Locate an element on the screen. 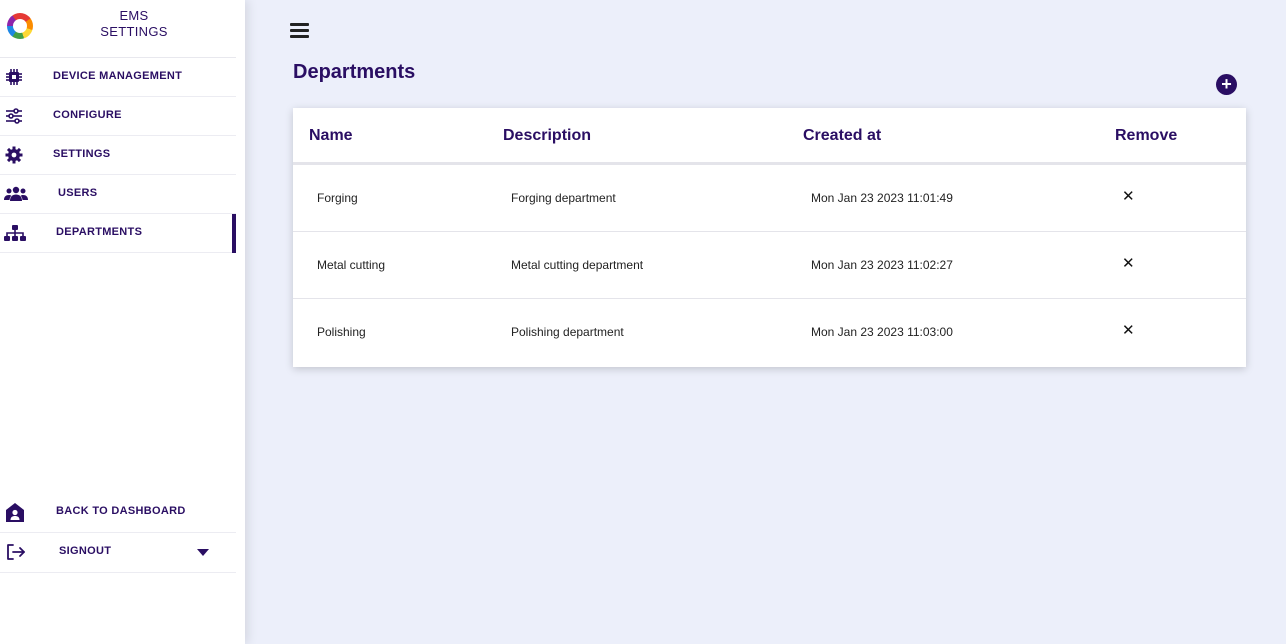 This screenshot has width=1286, height=644. department-name-cell: Metal cutting is located at coordinates (351, 265).